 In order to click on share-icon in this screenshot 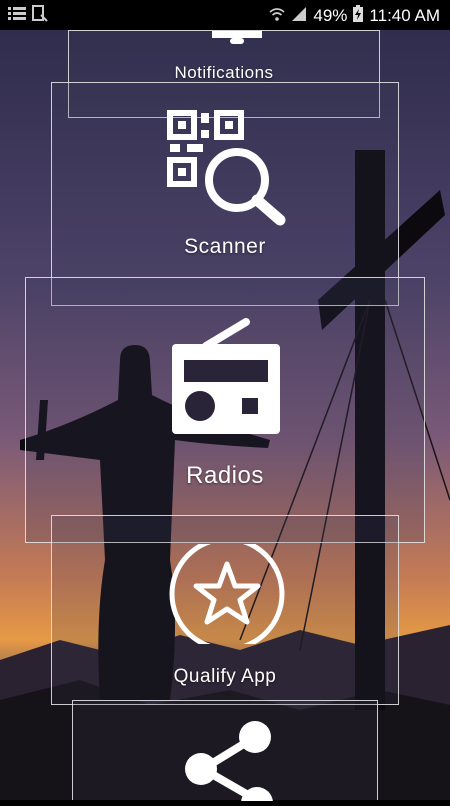, I will do `click(228, 763)`.